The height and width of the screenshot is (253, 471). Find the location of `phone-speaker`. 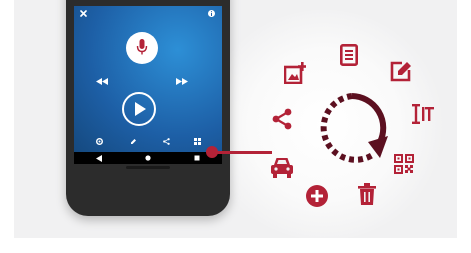

phone-speaker is located at coordinates (148, 167).